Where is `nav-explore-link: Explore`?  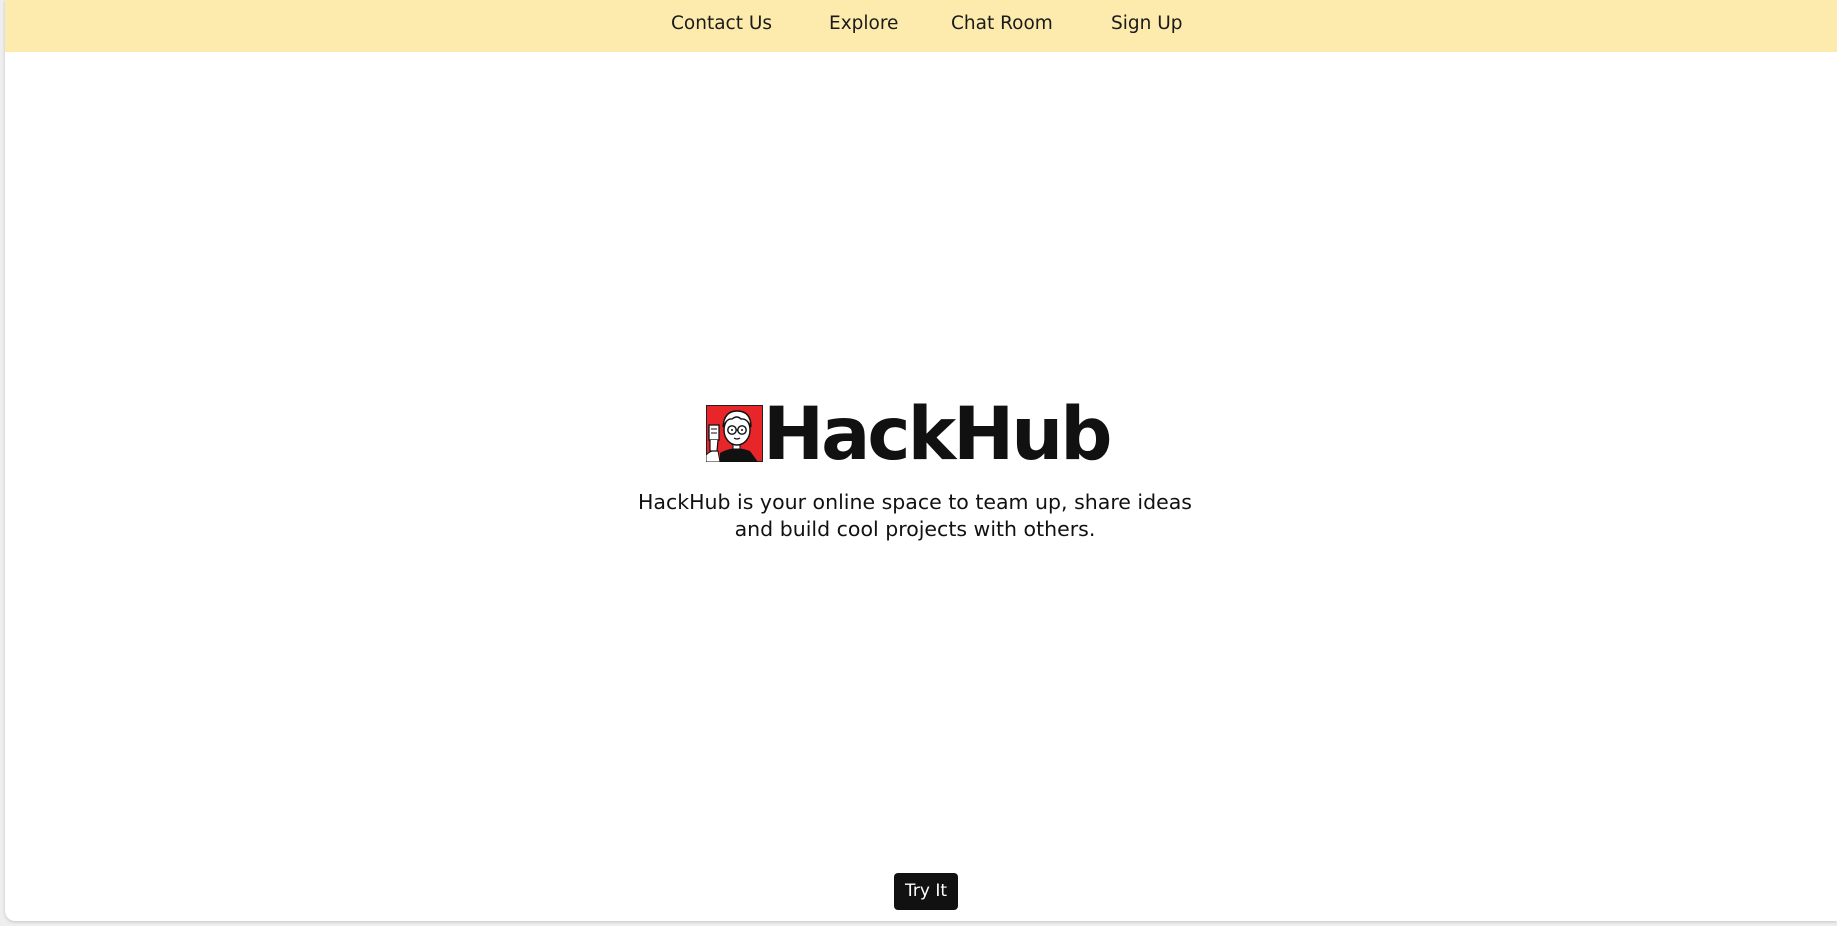 nav-explore-link: Explore is located at coordinates (863, 24).